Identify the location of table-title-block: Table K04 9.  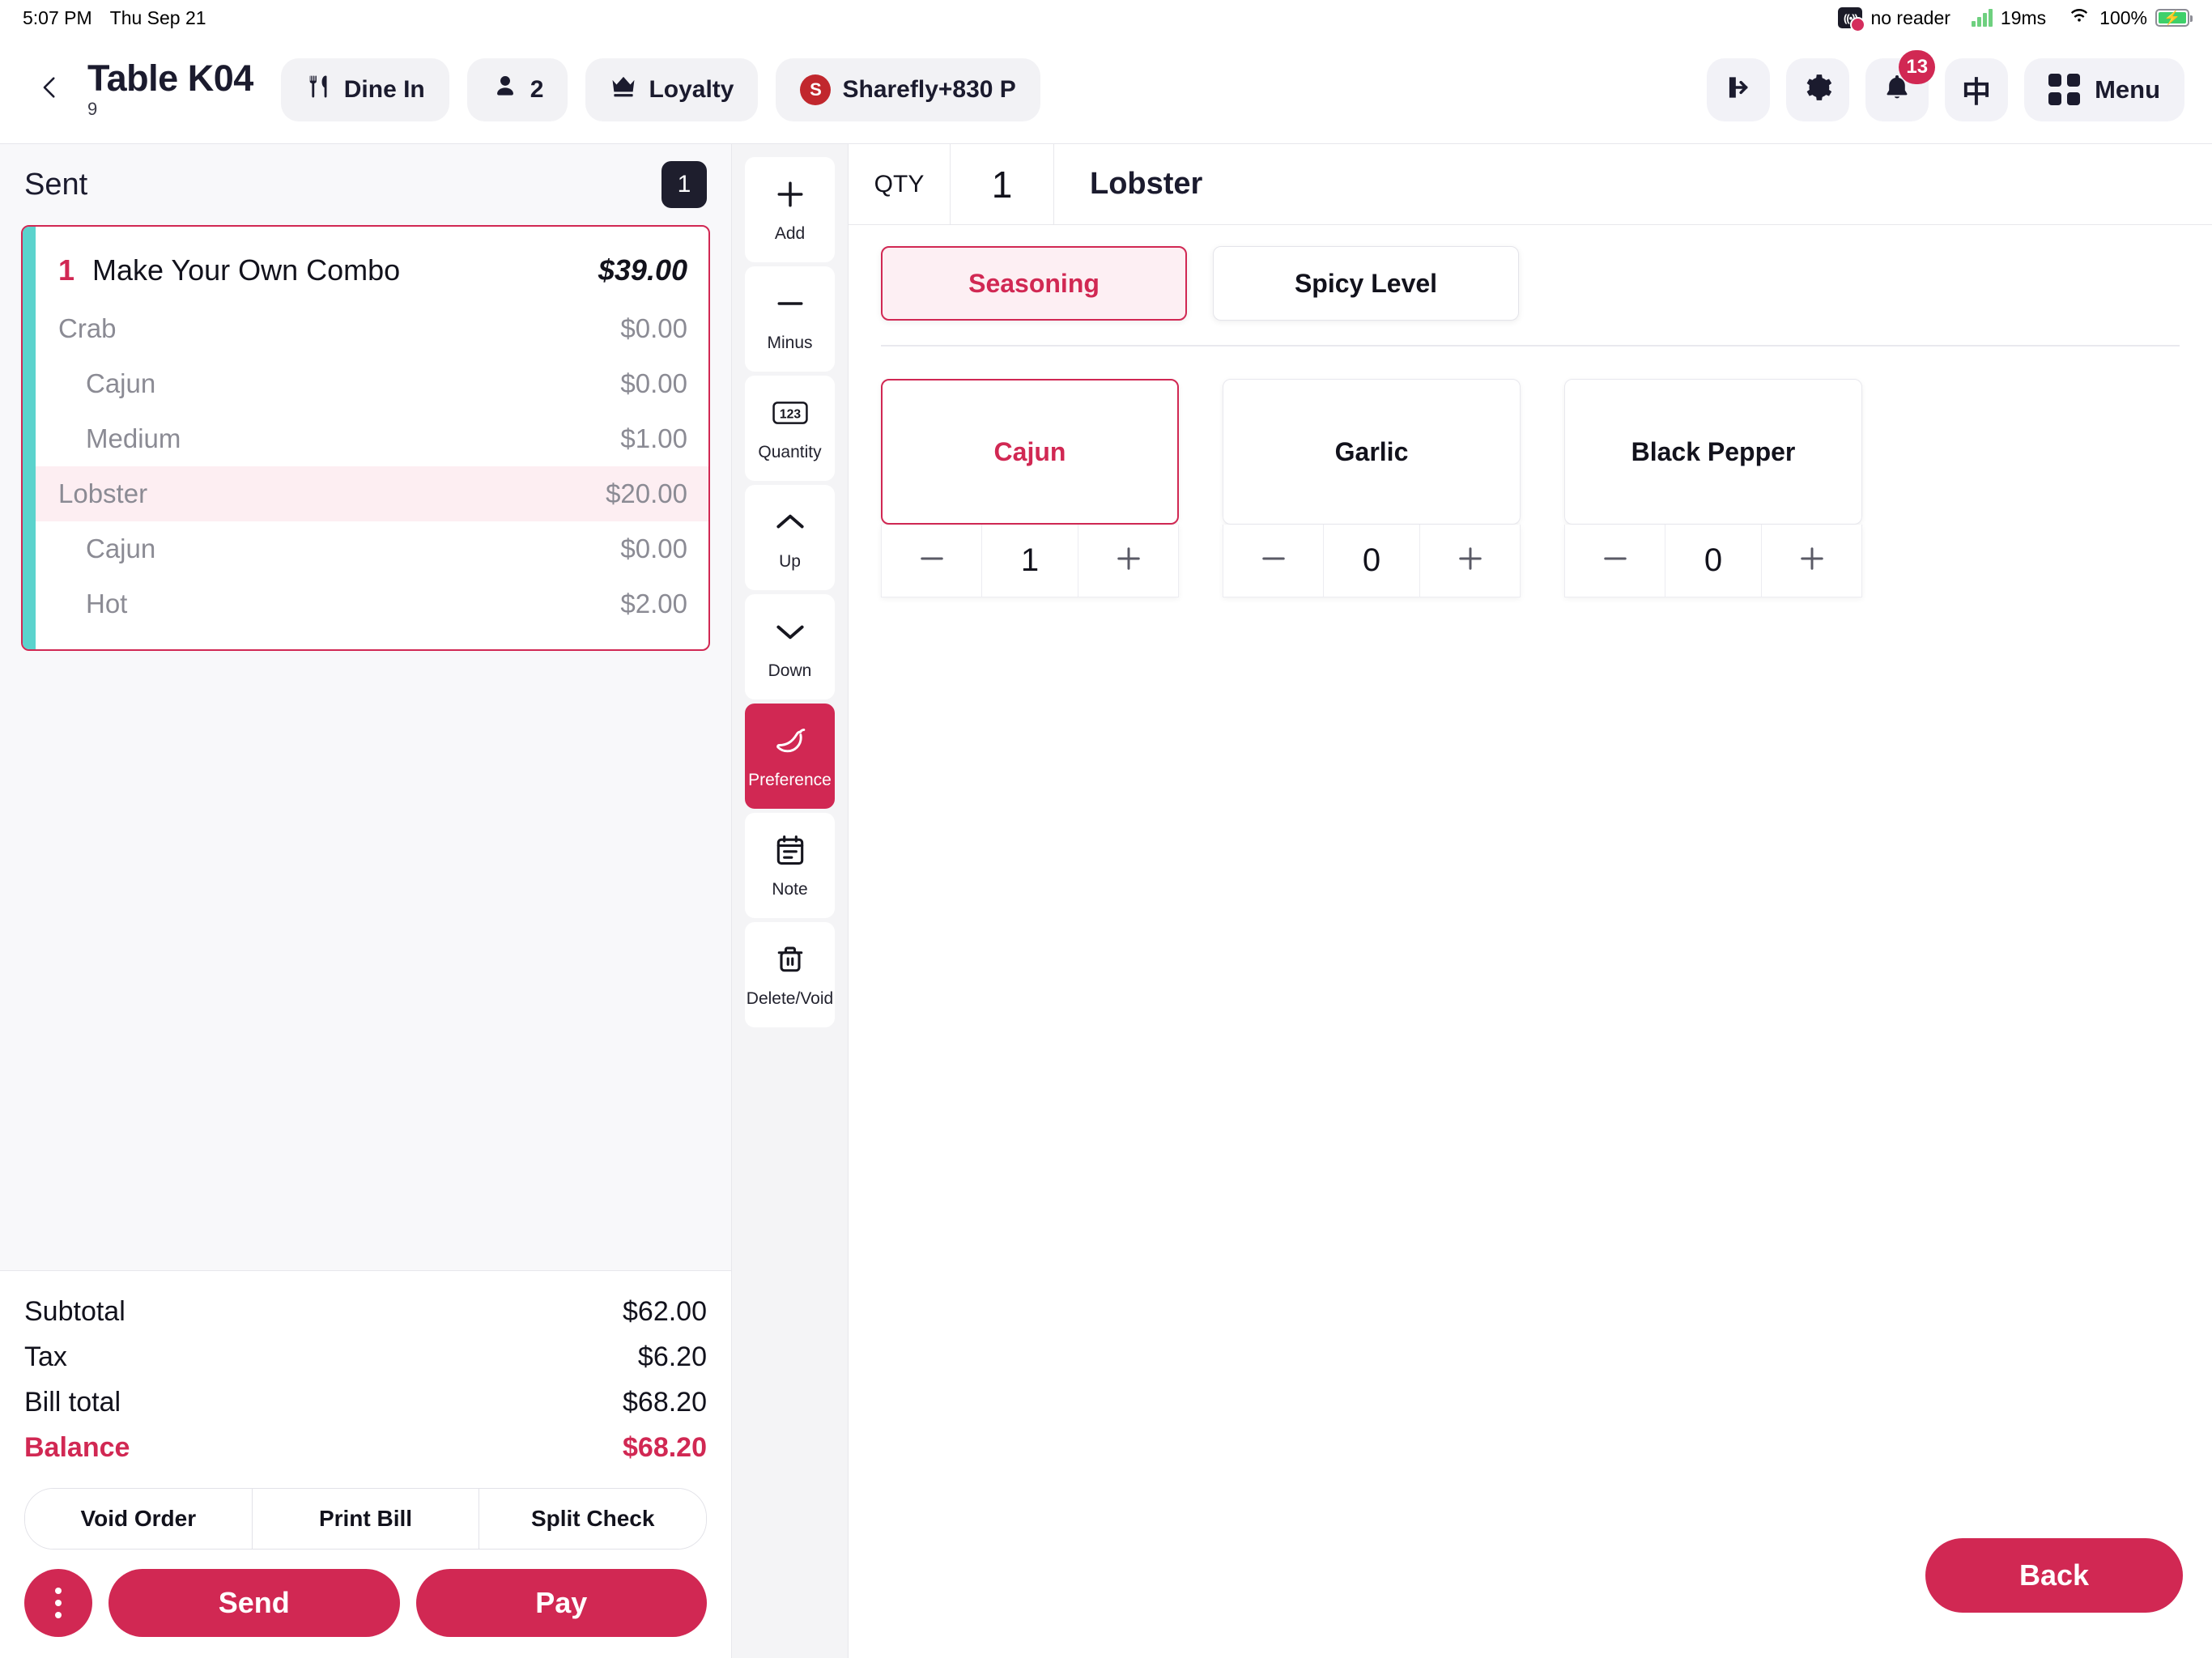
(170, 89).